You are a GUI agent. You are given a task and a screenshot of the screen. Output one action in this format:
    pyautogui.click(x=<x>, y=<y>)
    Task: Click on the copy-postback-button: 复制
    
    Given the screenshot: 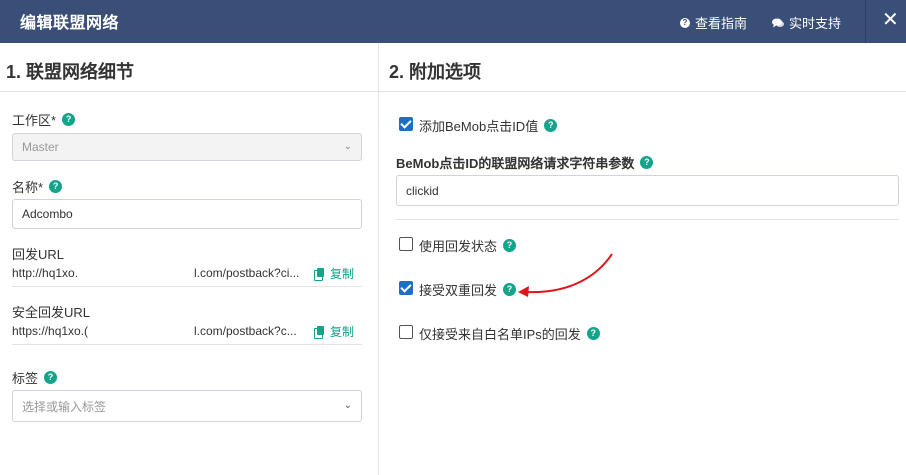 What is the action you would take?
    pyautogui.click(x=334, y=273)
    